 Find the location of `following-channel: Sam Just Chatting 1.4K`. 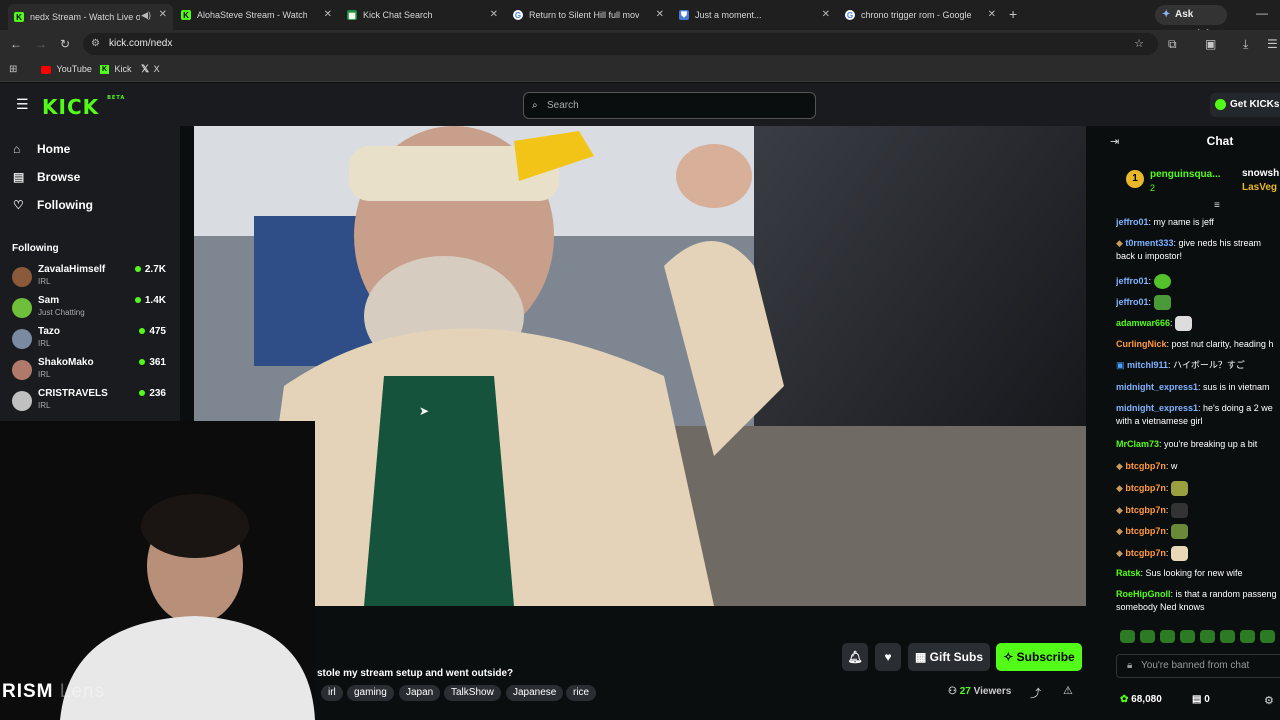

following-channel: Sam Just Chatting 1.4K is located at coordinates (90, 310).